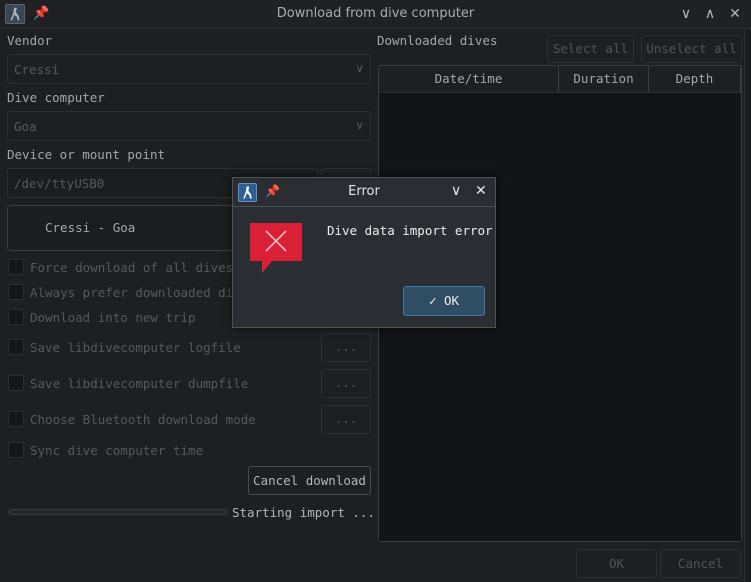 The height and width of the screenshot is (582, 751). I want to click on dive-computer-label: Dive computer, so click(56, 97).